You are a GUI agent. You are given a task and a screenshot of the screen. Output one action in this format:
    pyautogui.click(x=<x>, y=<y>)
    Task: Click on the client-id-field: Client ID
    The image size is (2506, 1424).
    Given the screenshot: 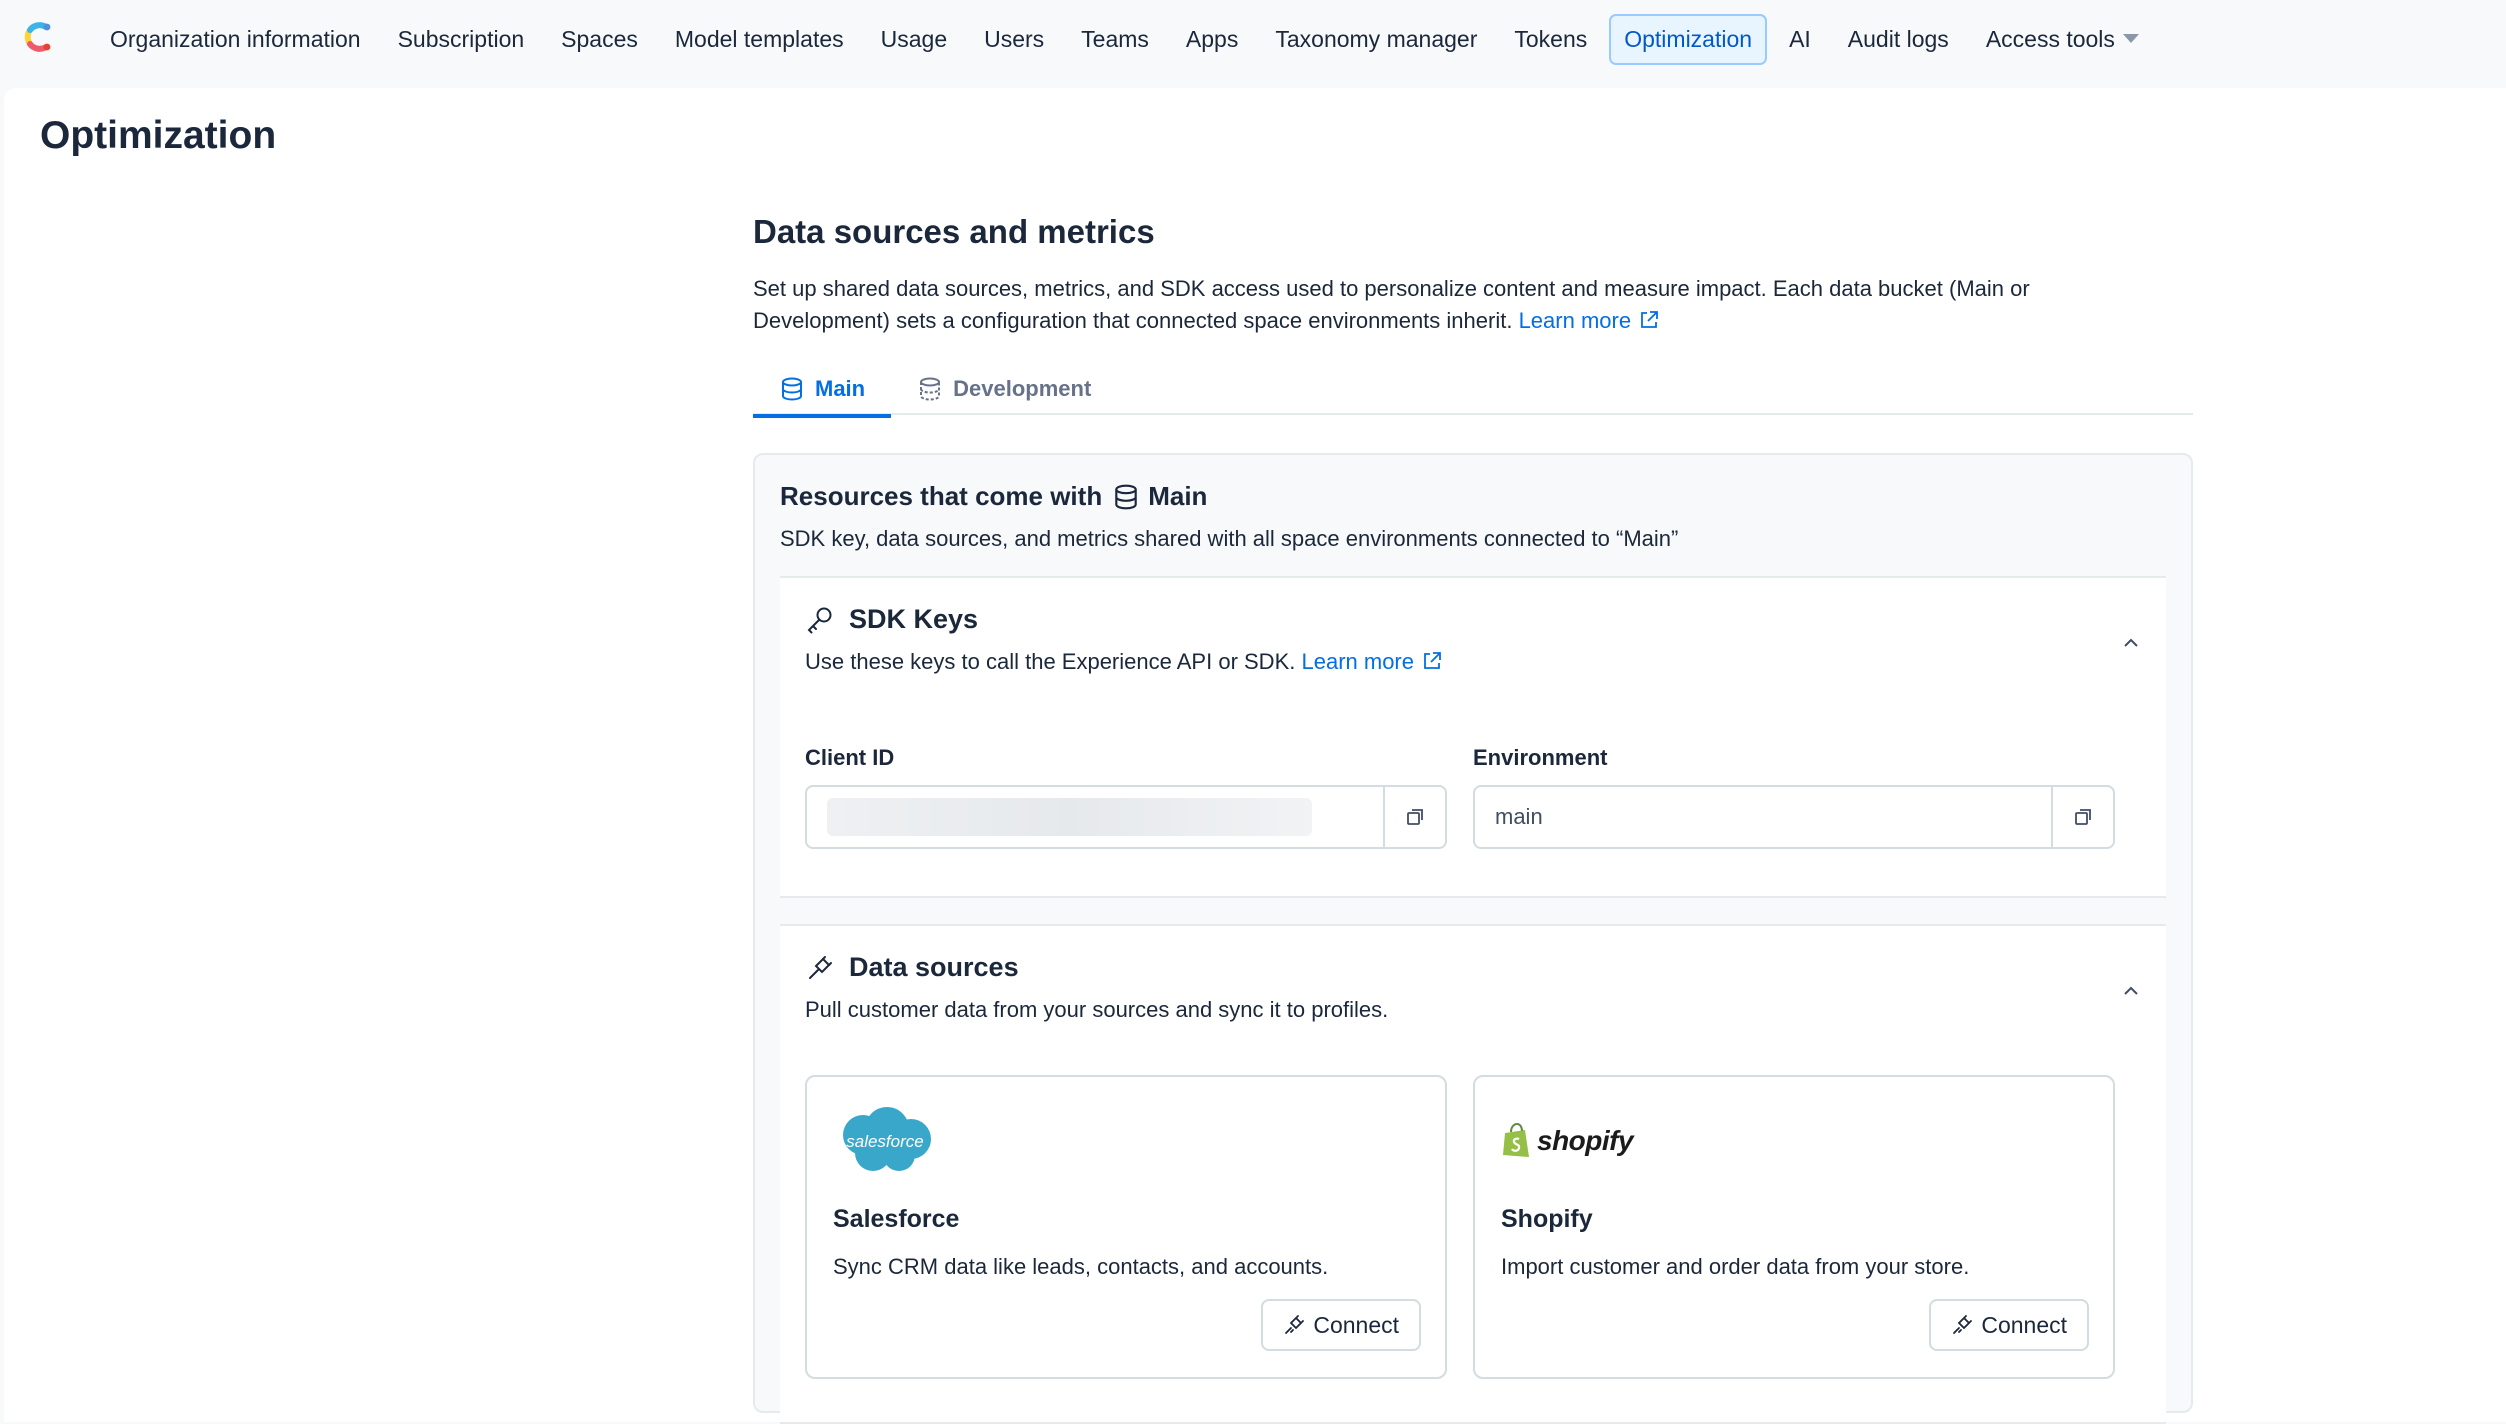 What is the action you would take?
    pyautogui.click(x=1126, y=797)
    